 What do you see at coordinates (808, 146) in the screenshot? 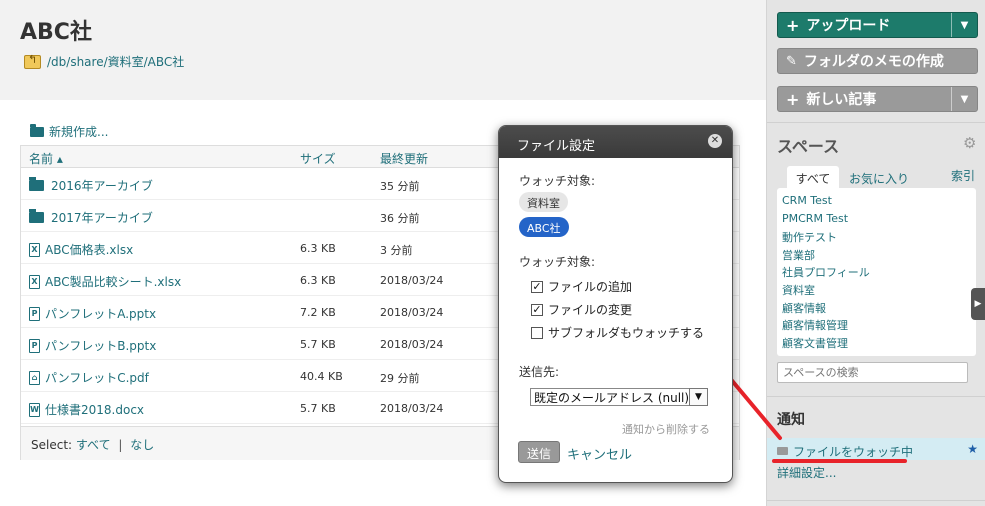
I see `space-title: スペース` at bounding box center [808, 146].